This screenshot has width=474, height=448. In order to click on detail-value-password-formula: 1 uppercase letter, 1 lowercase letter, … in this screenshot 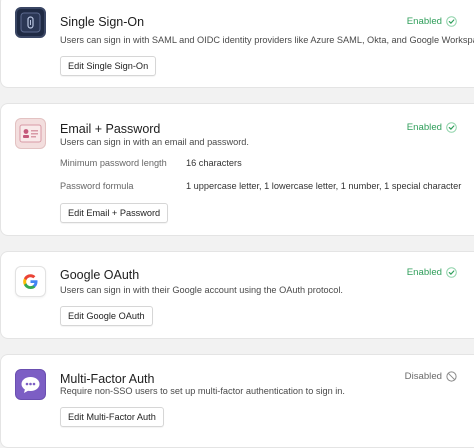, I will do `click(324, 186)`.